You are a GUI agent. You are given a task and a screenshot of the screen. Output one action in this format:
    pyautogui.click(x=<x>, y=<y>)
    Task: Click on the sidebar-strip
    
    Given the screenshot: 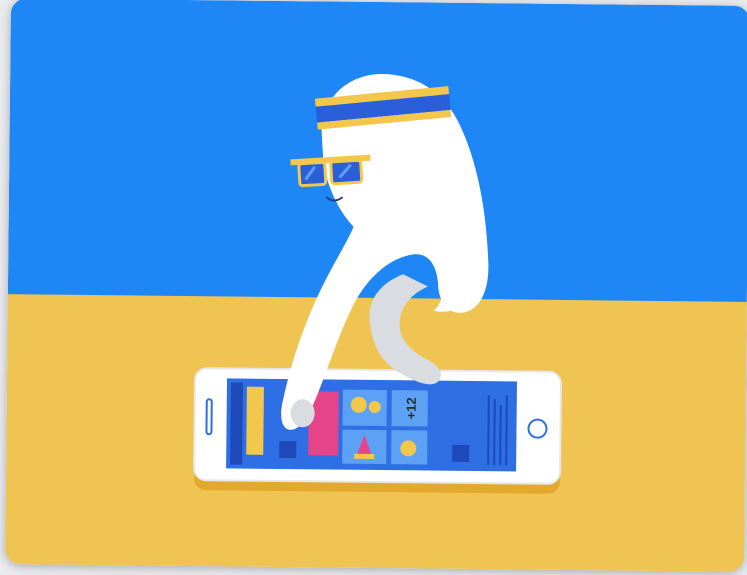 What is the action you would take?
    pyautogui.click(x=236, y=423)
    